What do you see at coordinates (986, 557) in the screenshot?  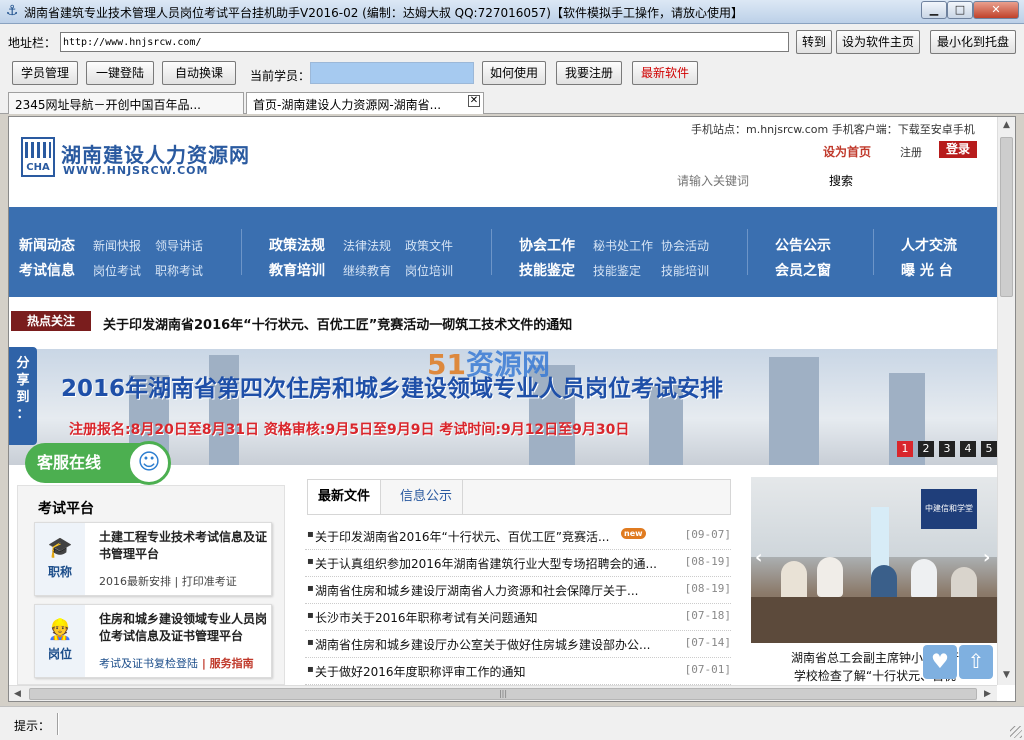 I see `photo-next-icon: ›` at bounding box center [986, 557].